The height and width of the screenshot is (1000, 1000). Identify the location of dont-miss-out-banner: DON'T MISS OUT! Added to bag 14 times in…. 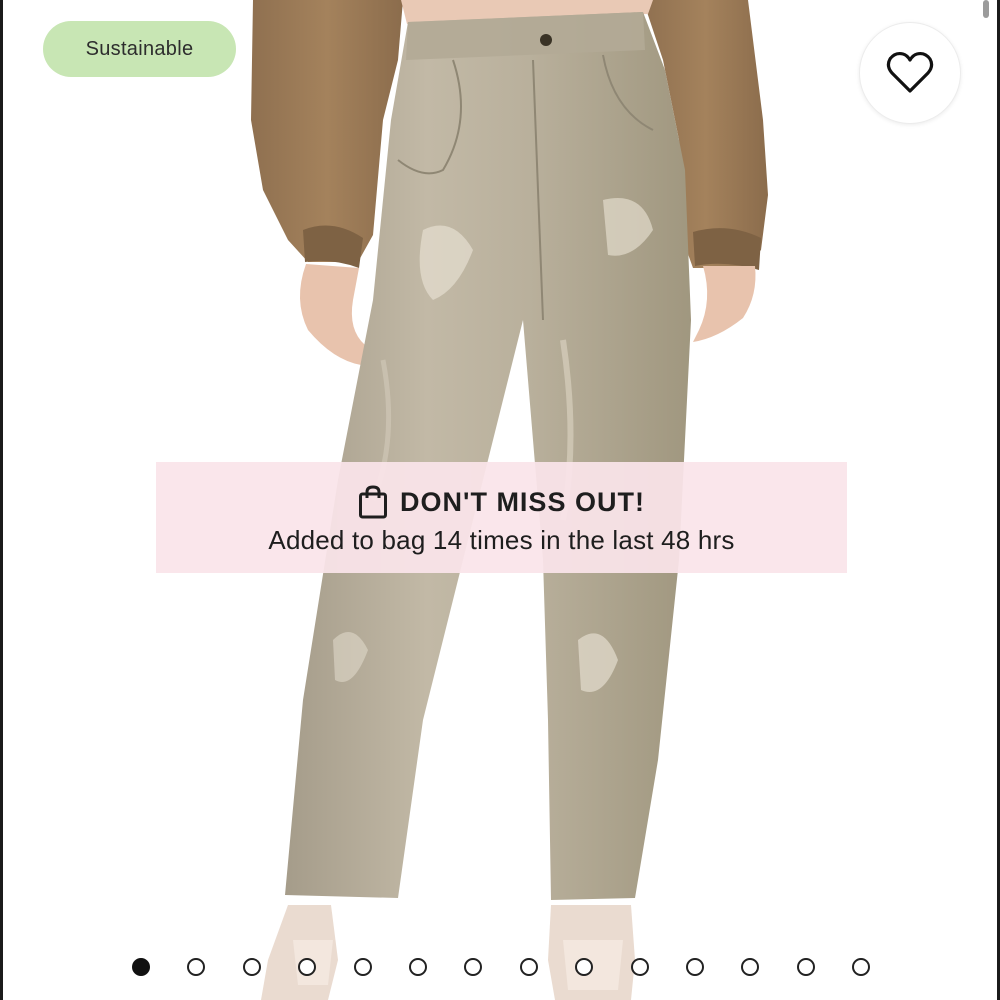
(501, 517).